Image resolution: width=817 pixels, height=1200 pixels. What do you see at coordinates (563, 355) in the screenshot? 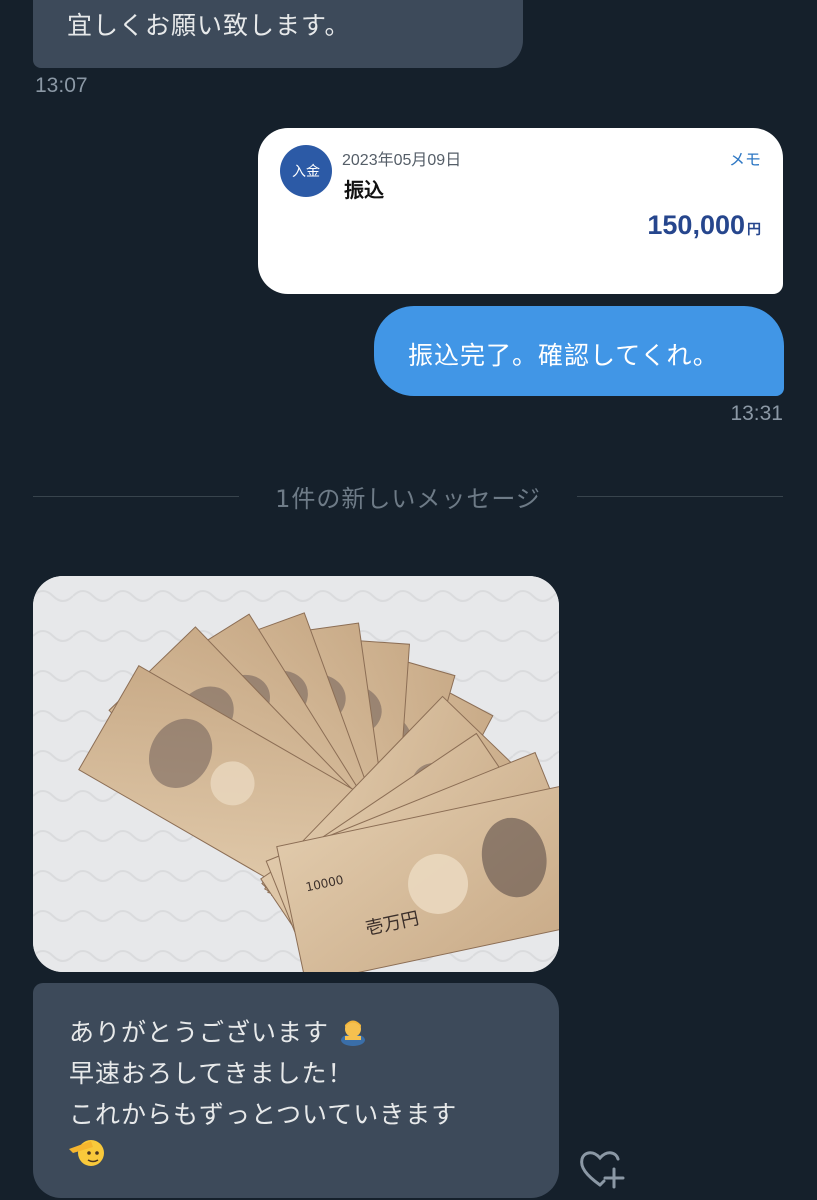
I see `message-text: 振込完了。確認してくれ。` at bounding box center [563, 355].